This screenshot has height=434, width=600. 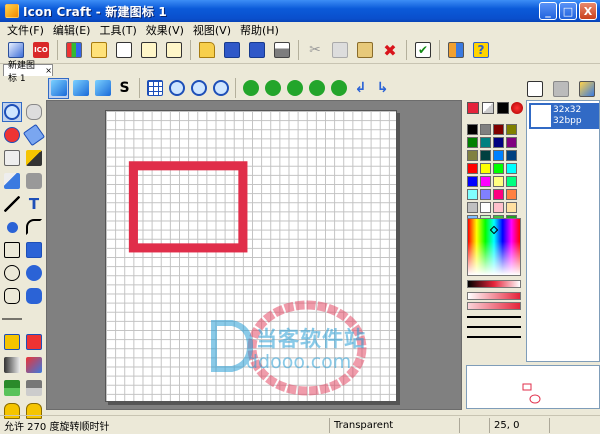 What do you see at coordinates (250, 88) in the screenshot?
I see `move-button` at bounding box center [250, 88].